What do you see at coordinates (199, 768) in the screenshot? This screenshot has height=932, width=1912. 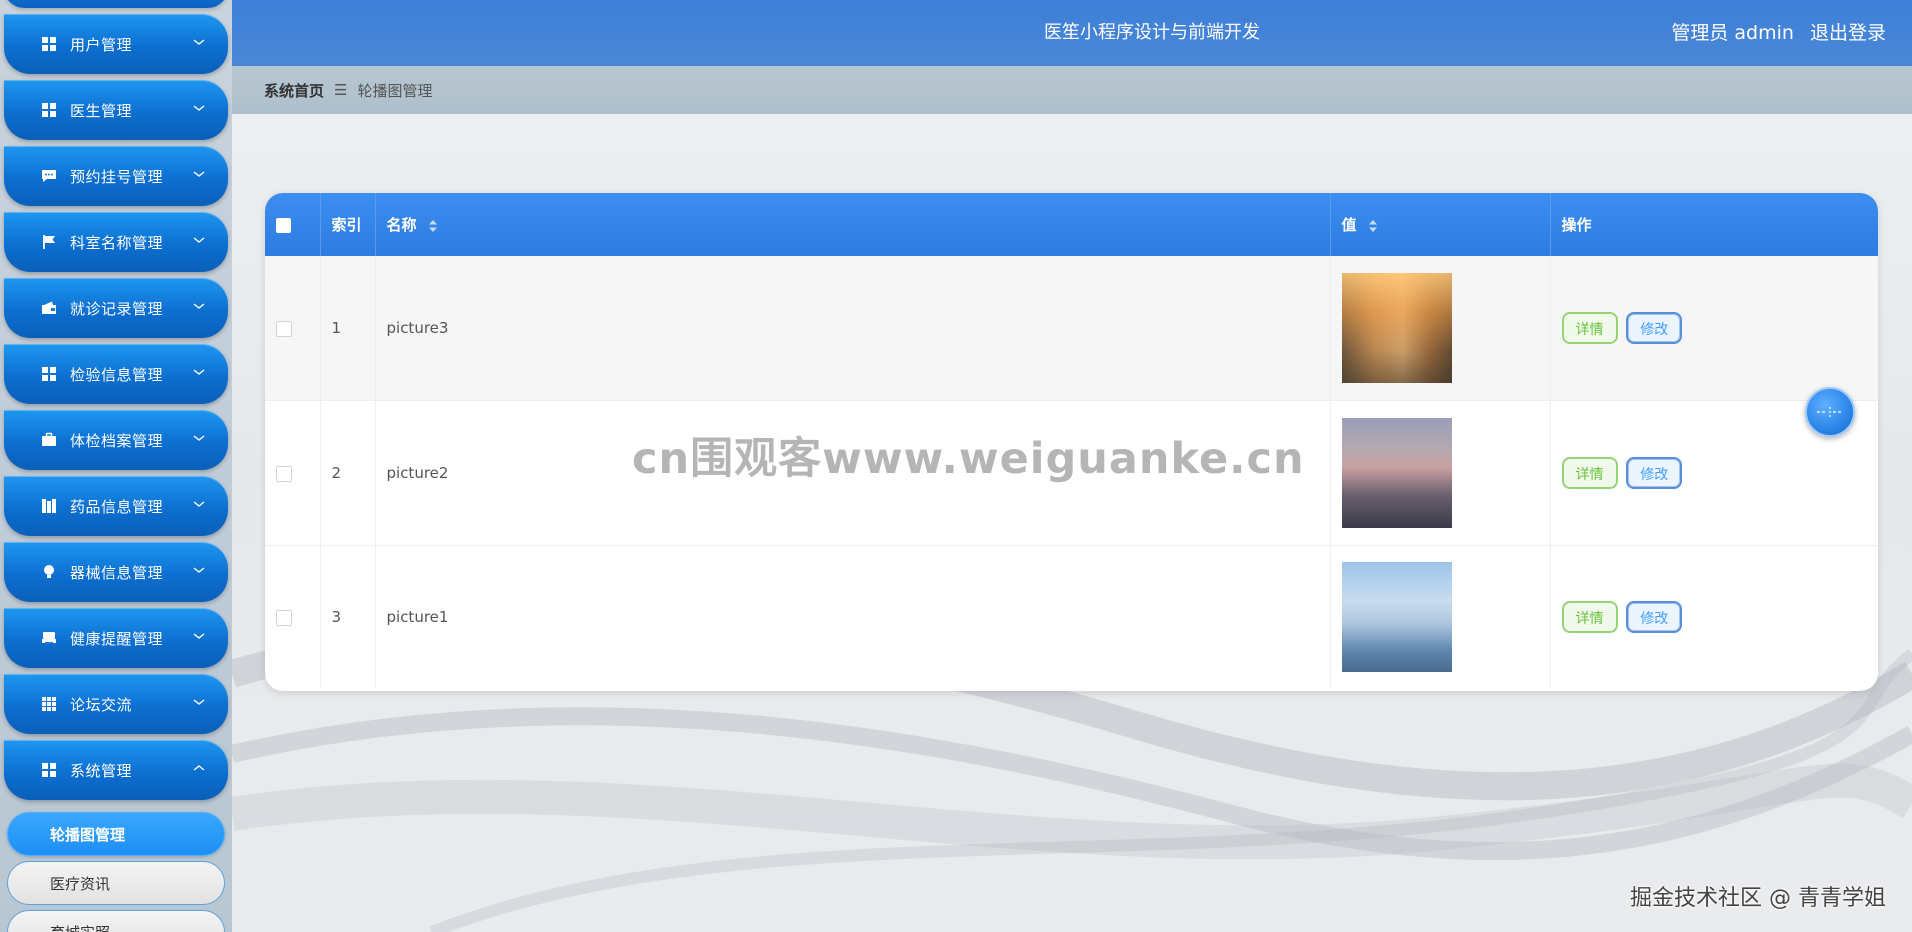 I see `chevron-up-icon` at bounding box center [199, 768].